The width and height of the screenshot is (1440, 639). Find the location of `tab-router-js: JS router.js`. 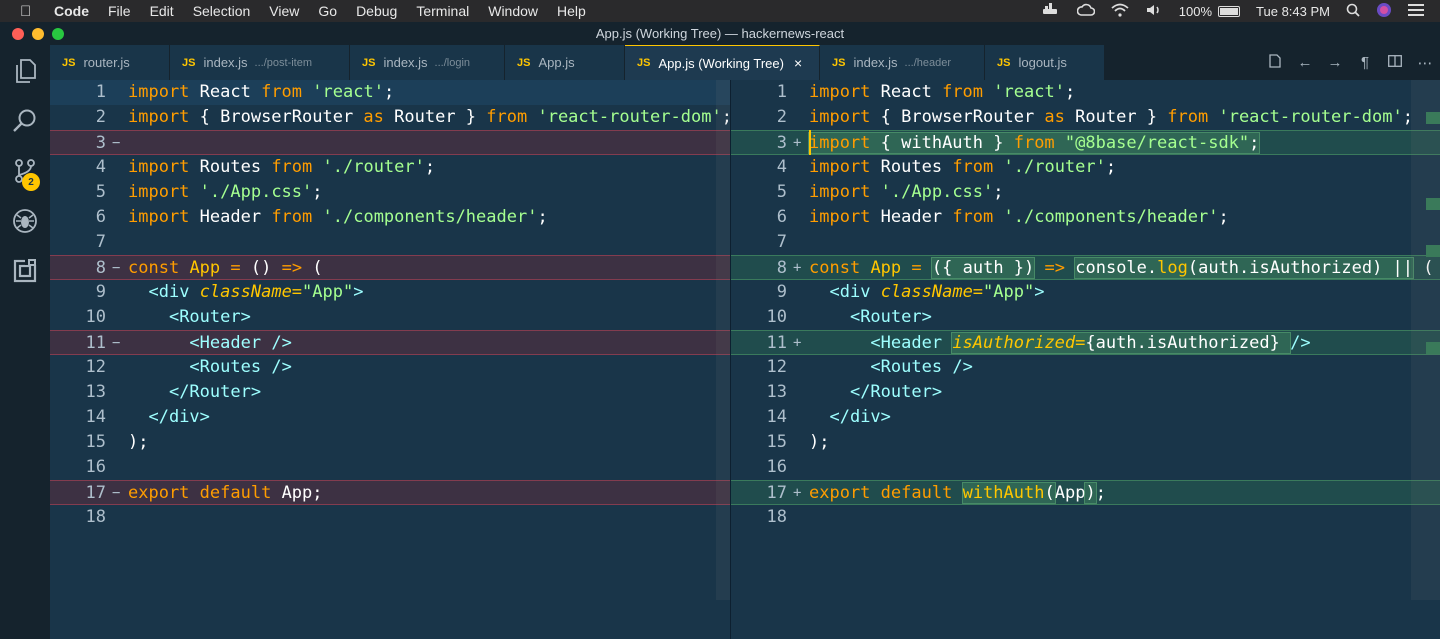

tab-router-js: JS router.js is located at coordinates (110, 62).